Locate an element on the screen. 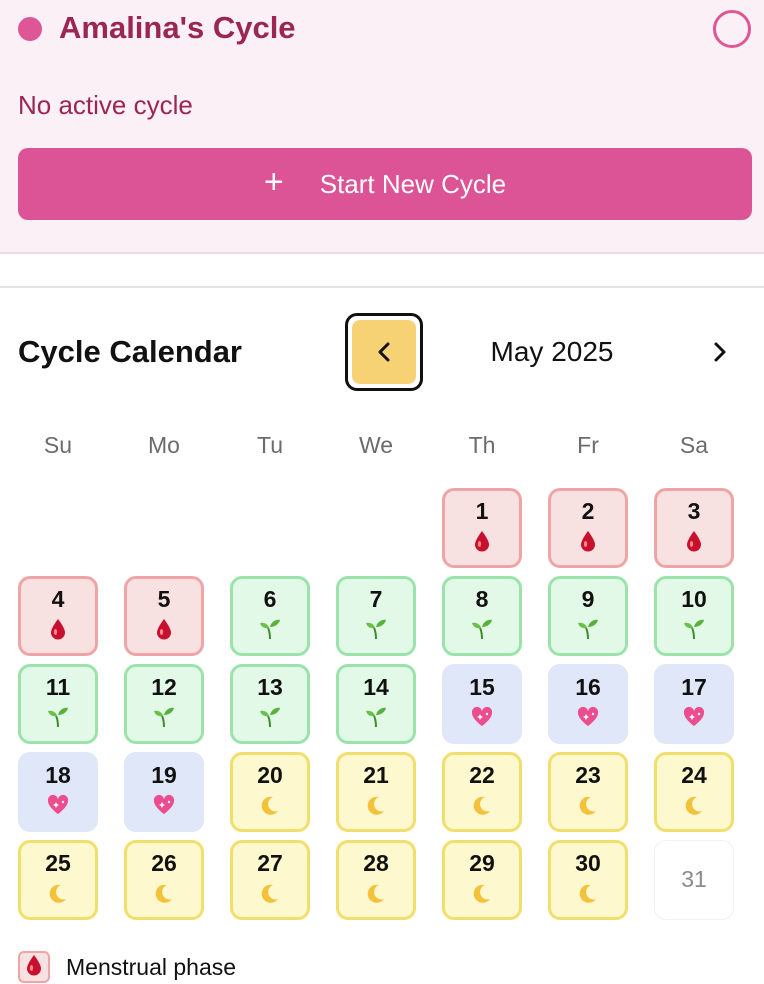 This screenshot has width=764, height=984. calendar-day-1: 1 is located at coordinates (482, 528).